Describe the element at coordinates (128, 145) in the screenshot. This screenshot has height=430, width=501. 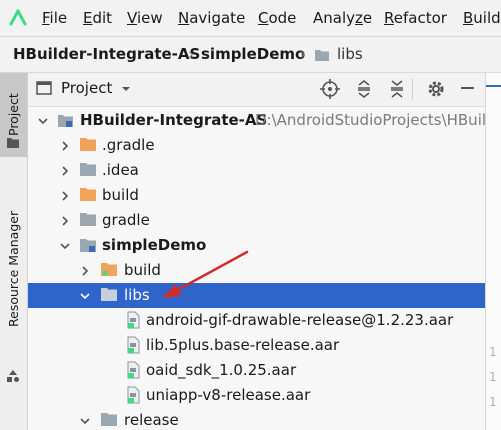
I see `tree-label: .gradle` at that location.